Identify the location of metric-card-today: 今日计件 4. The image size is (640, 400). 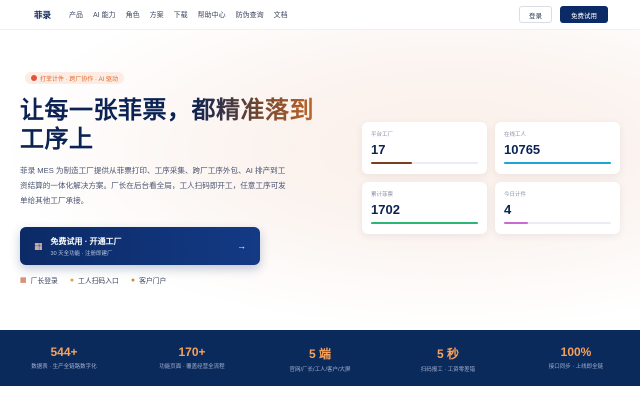
(557, 208).